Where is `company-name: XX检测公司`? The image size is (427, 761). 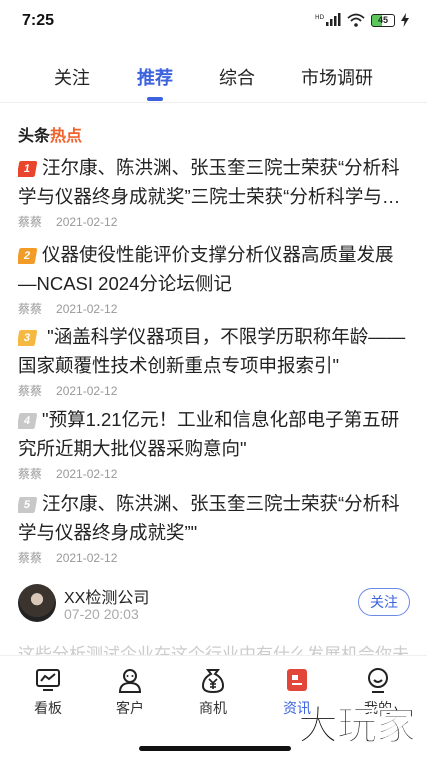 company-name: XX检测公司 is located at coordinates (107, 598).